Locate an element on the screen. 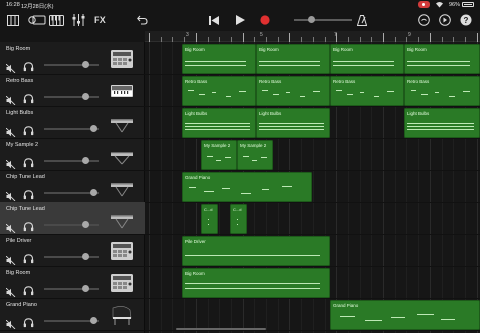  help-icon: ? is located at coordinates (466, 20).